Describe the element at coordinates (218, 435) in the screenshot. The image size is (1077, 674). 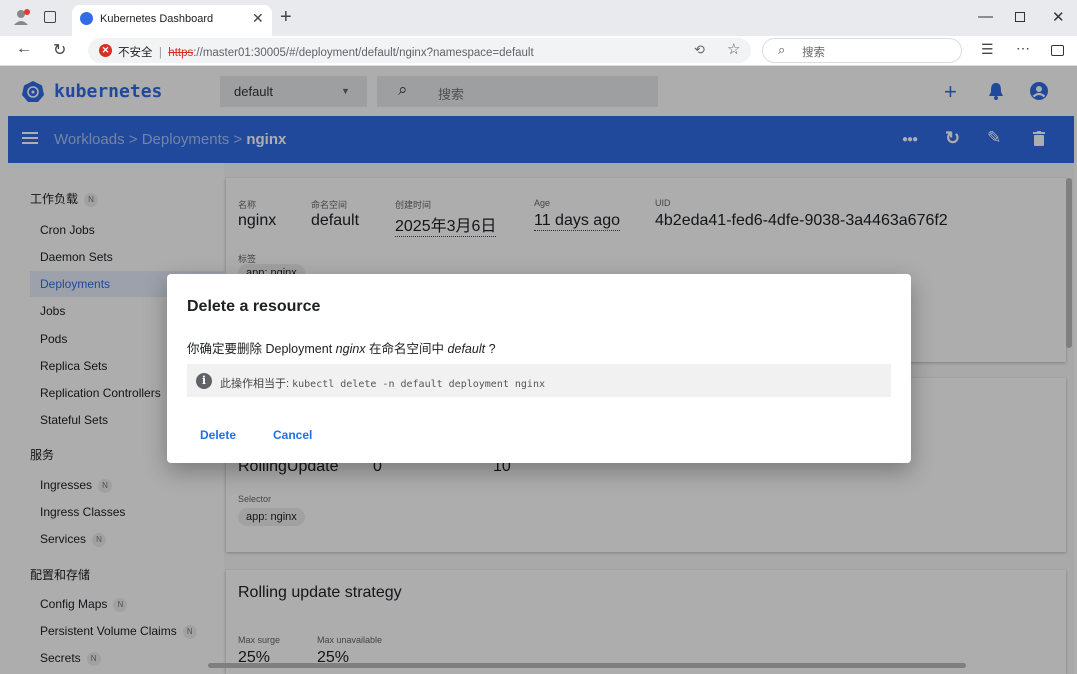
I see `delete-button: Delete` at that location.